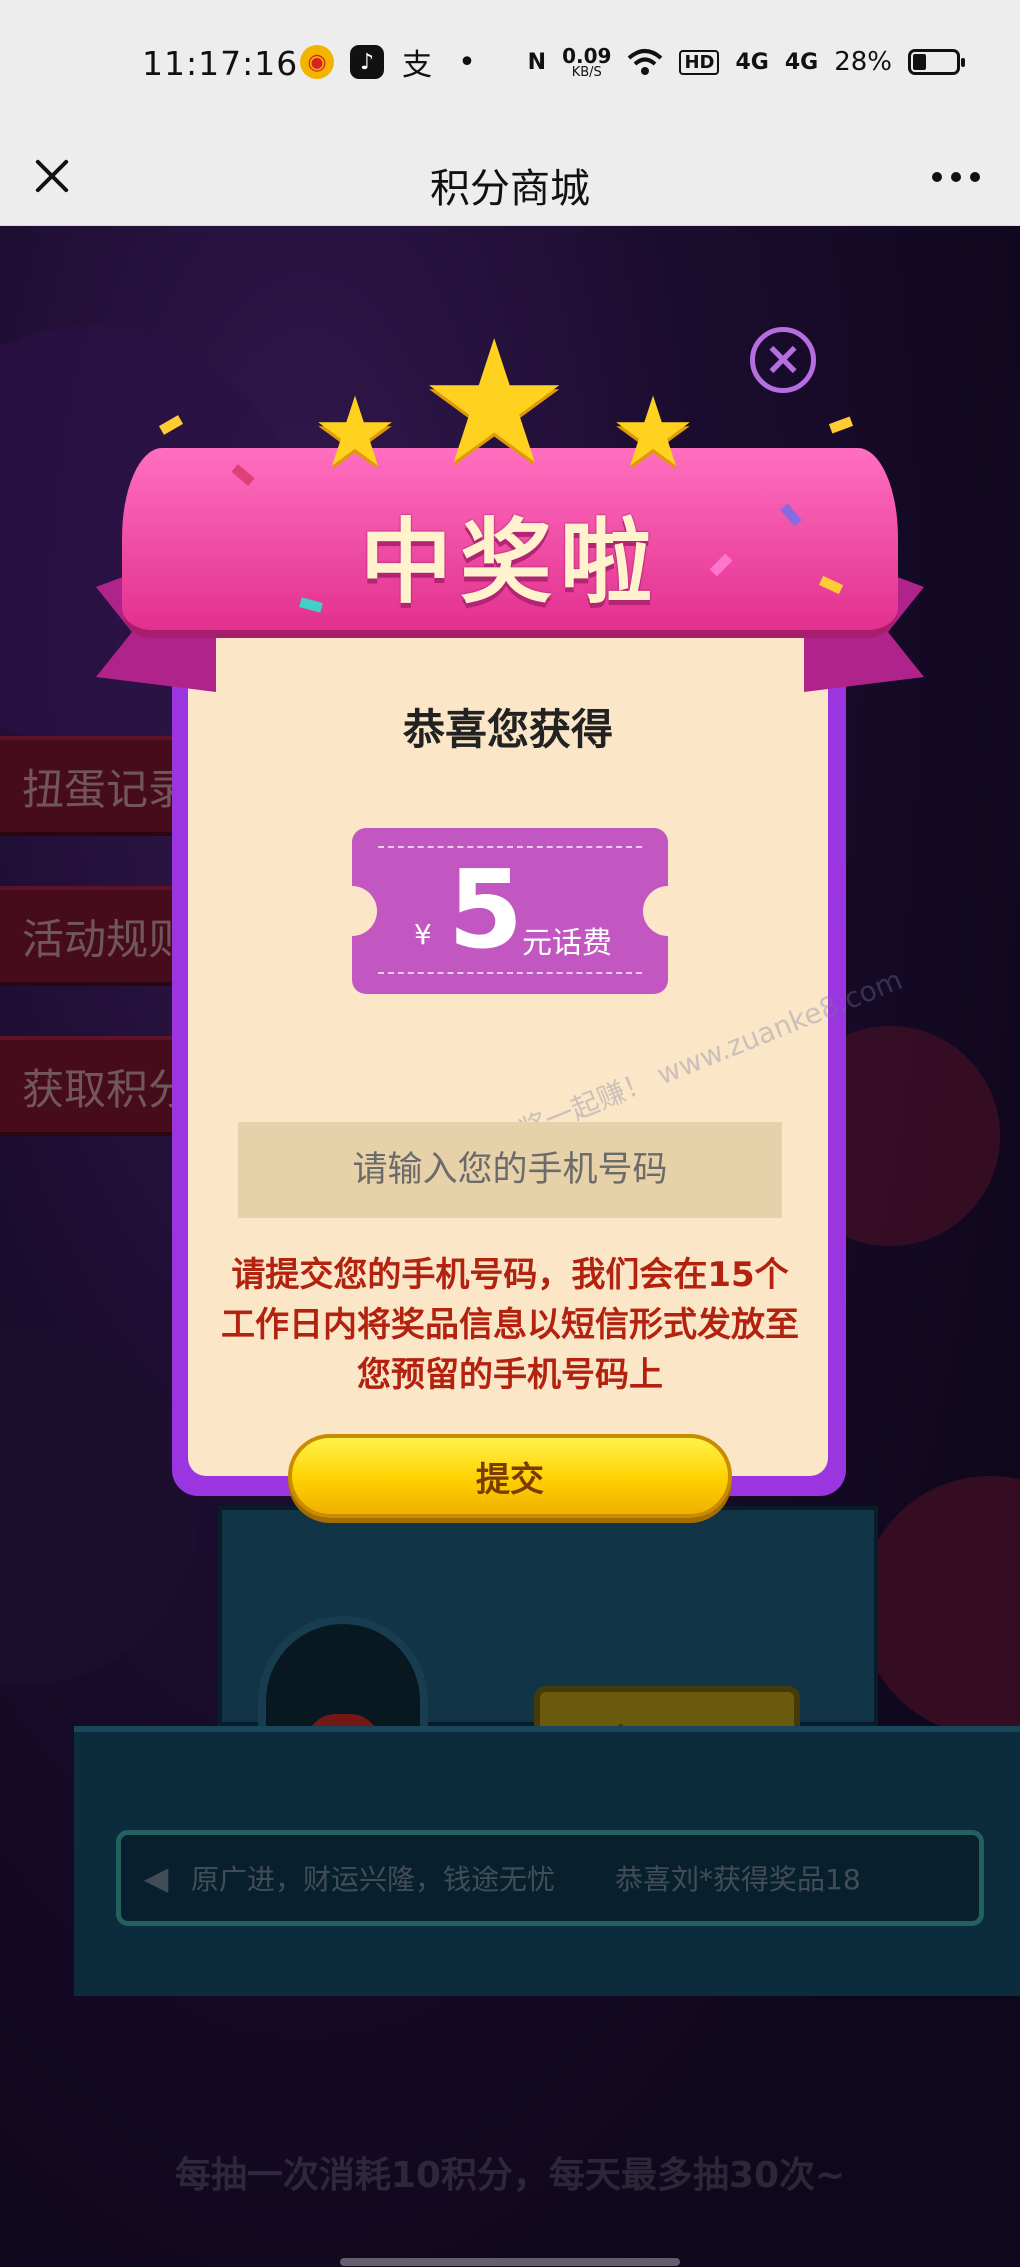 This screenshot has height=2267, width=1020. Describe the element at coordinates (507, 729) in the screenshot. I see `congrats-text: 恭喜您获得` at that location.